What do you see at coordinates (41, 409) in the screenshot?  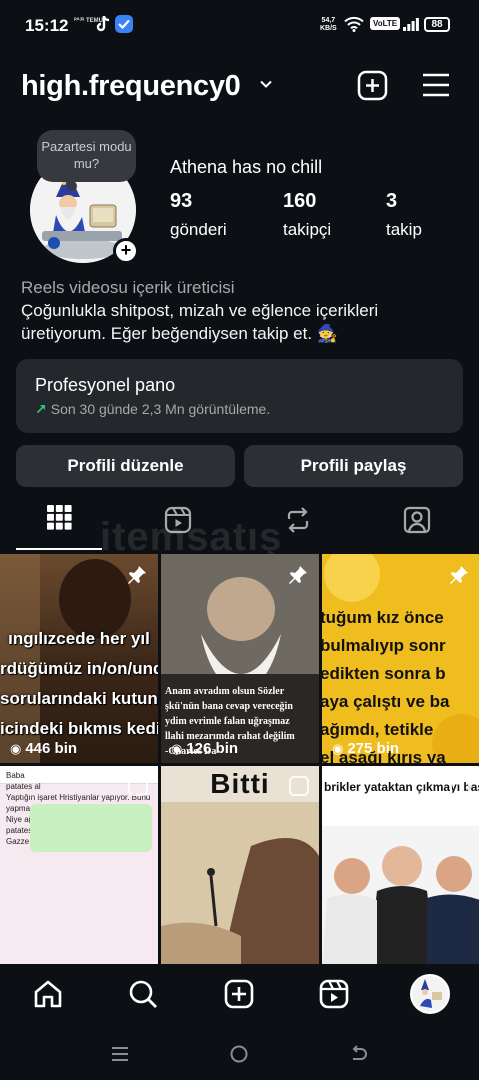 I see `trend-up-icon: ↗` at bounding box center [41, 409].